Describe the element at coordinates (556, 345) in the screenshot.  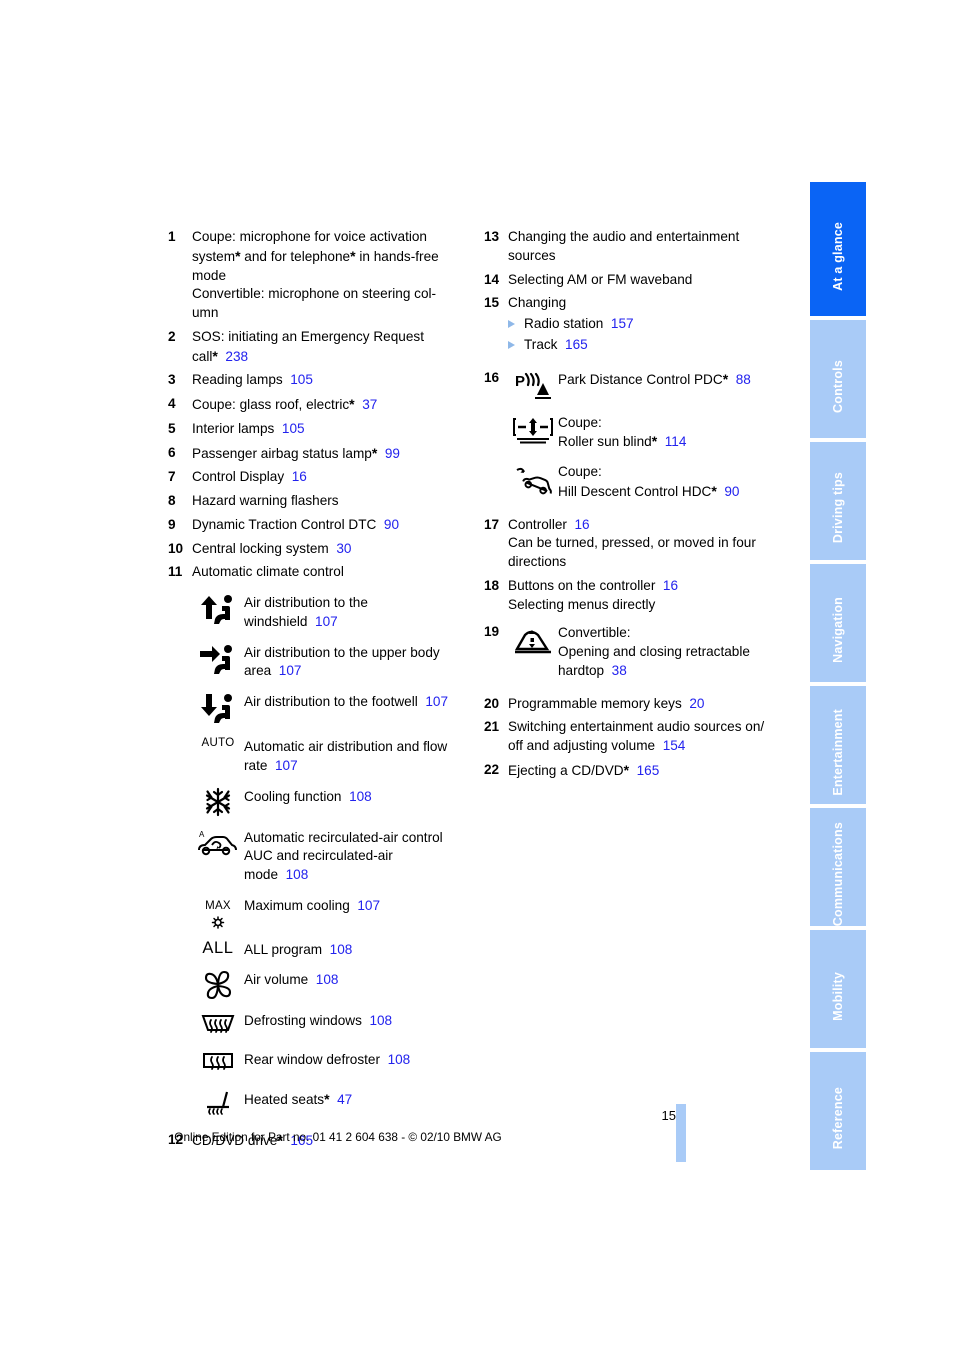
I see `item-text: Track 165` at that location.